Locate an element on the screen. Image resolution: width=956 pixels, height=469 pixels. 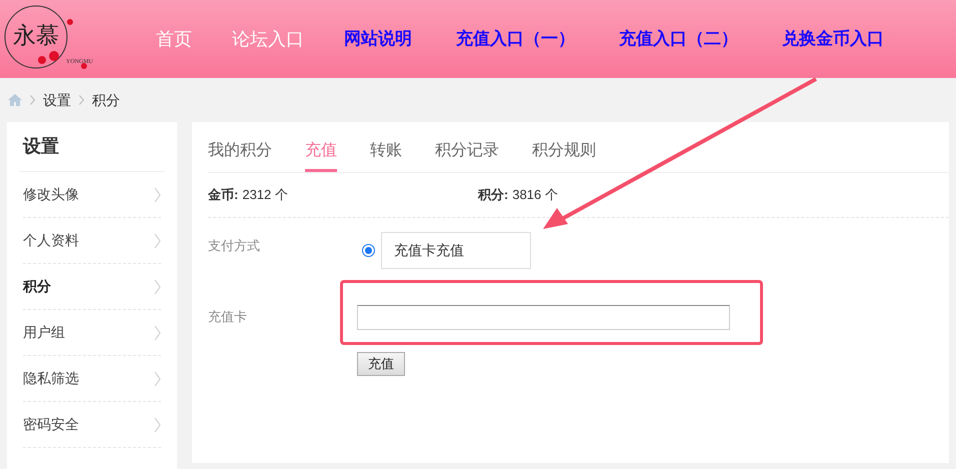
sidebar-title: 设置 is located at coordinates (92, 147).